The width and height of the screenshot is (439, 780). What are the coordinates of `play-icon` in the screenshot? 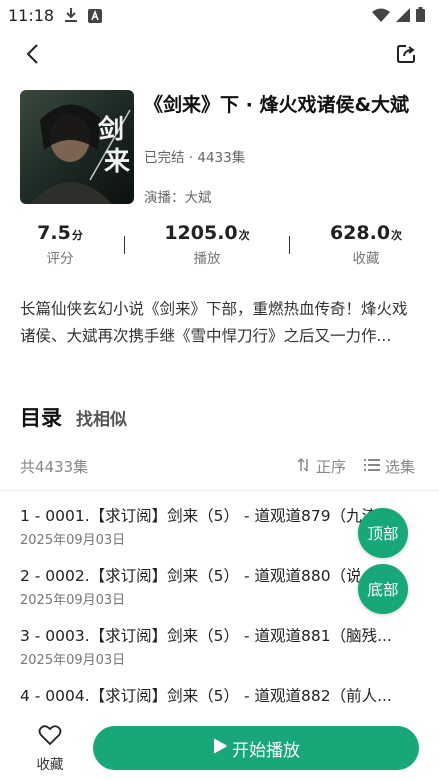 It's located at (220, 748).